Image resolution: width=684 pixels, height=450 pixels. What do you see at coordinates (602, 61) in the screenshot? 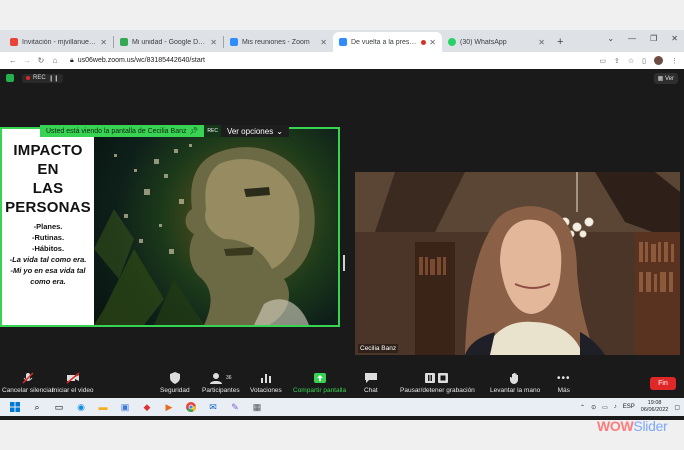
I see `camera-icon: ▭` at bounding box center [602, 61].